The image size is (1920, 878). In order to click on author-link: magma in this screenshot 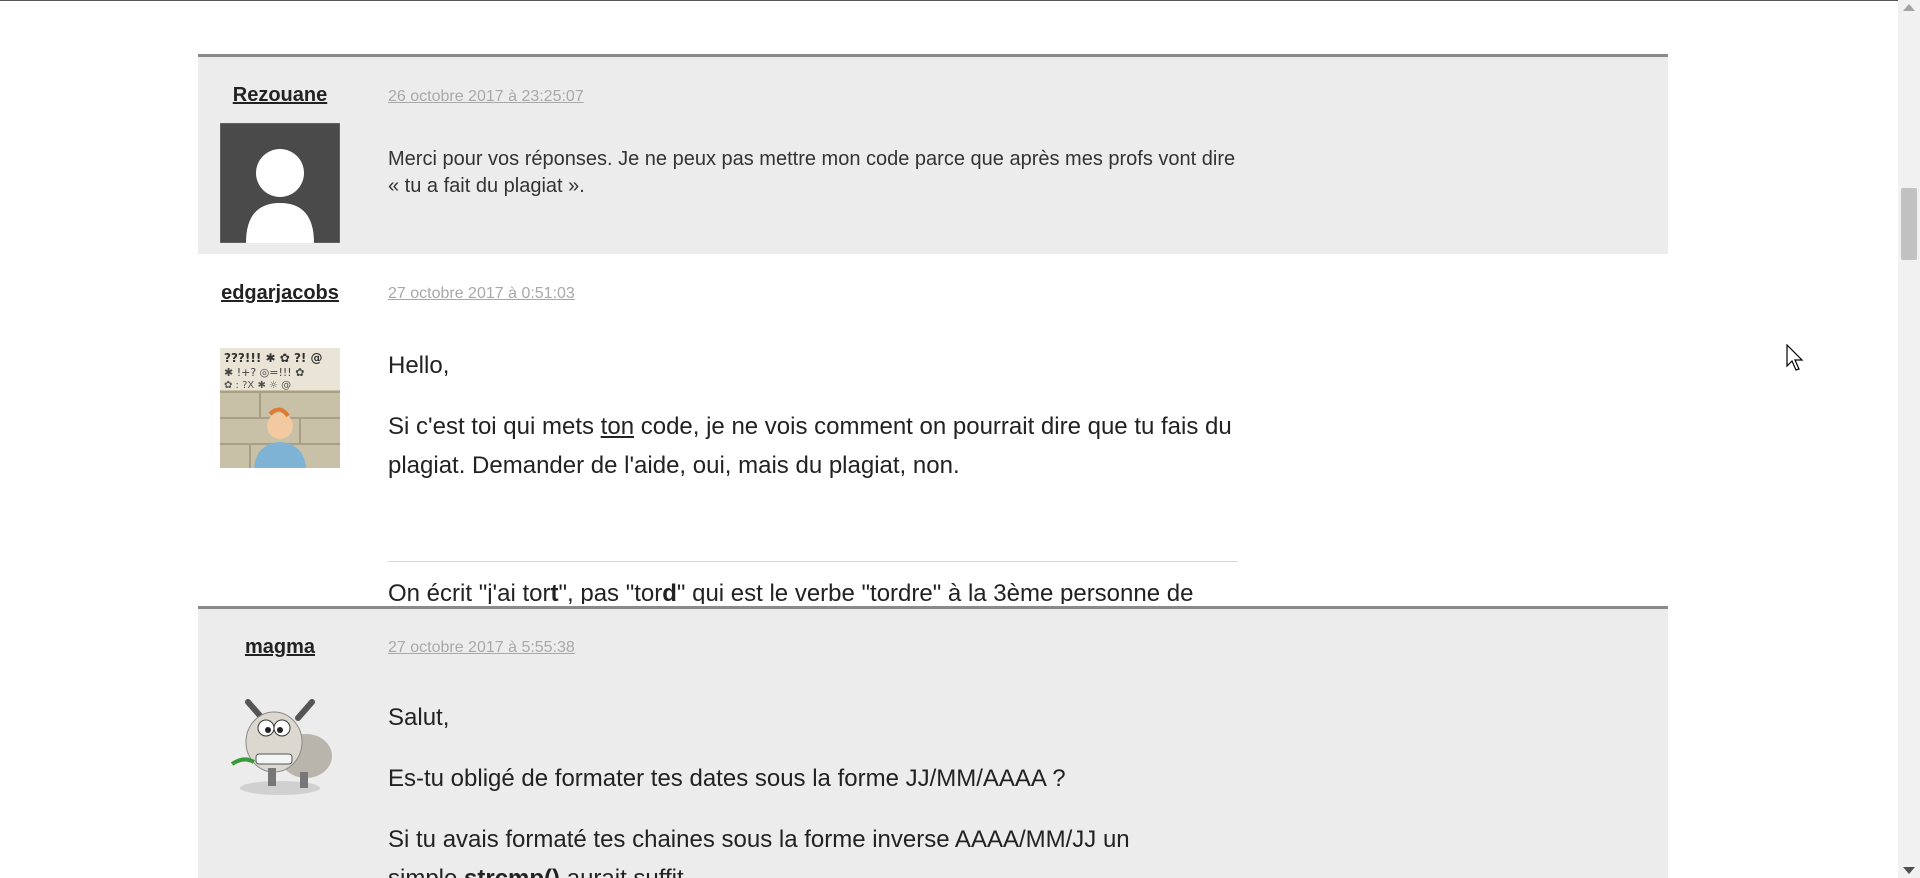, I will do `click(280, 647)`.